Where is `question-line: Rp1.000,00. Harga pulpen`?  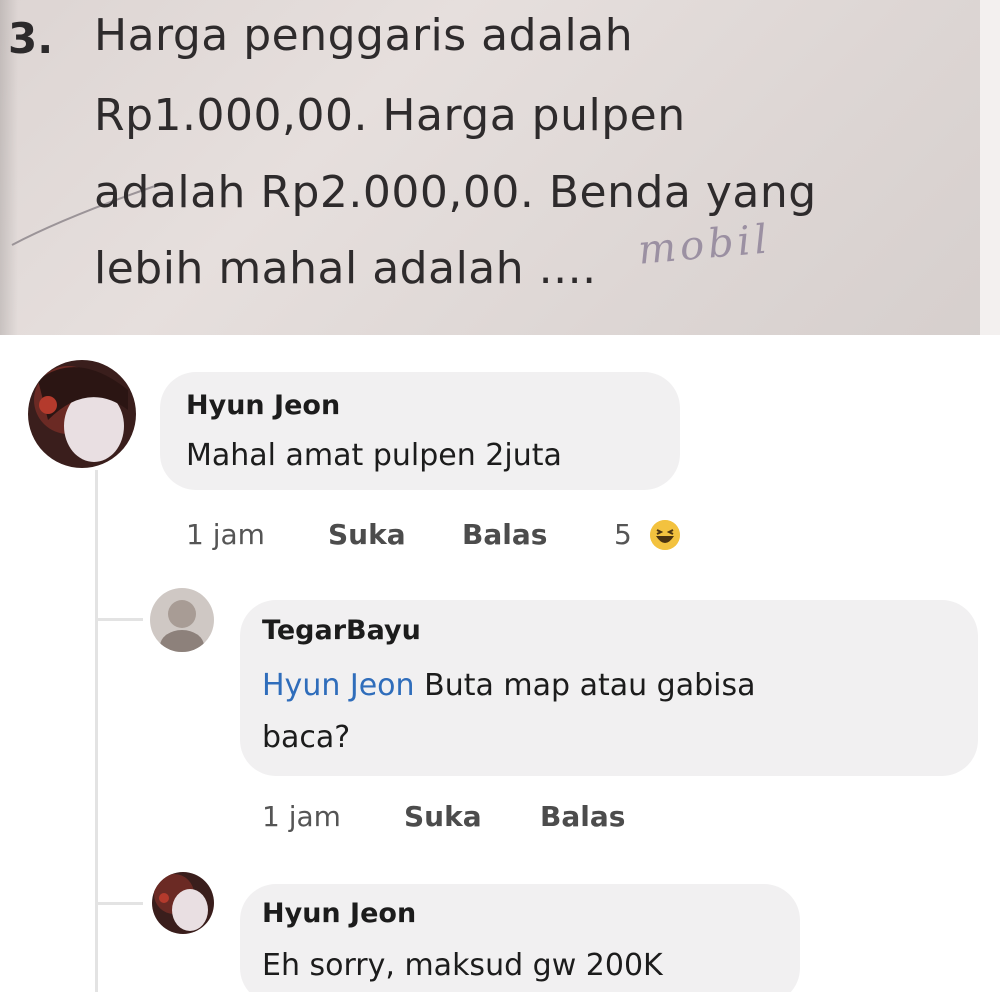 question-line: Rp1.000,00. Harga pulpen is located at coordinates (390, 115).